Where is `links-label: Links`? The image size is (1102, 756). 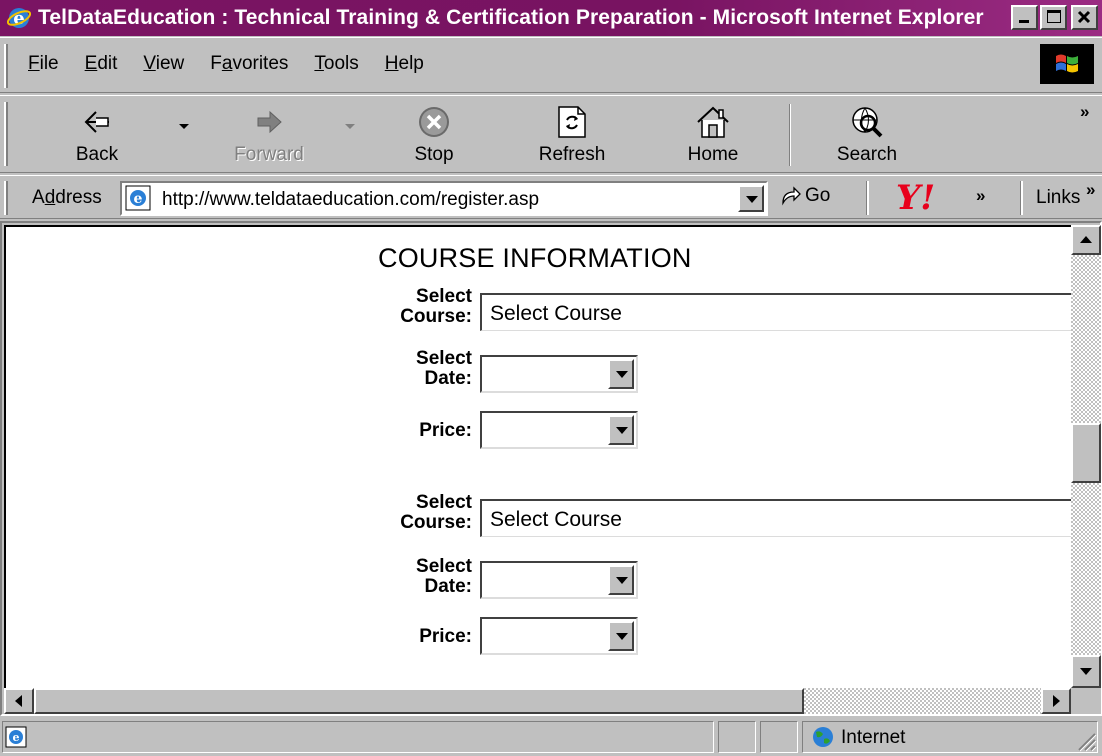 links-label: Links is located at coordinates (1058, 197).